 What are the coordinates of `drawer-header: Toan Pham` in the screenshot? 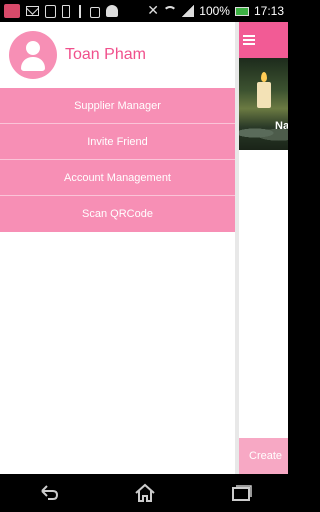 It's located at (117, 55).